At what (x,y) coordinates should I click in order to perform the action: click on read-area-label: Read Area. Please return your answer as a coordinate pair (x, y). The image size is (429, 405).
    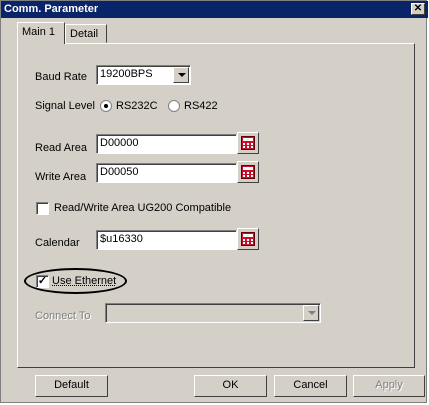
    Looking at the image, I should click on (61, 148).